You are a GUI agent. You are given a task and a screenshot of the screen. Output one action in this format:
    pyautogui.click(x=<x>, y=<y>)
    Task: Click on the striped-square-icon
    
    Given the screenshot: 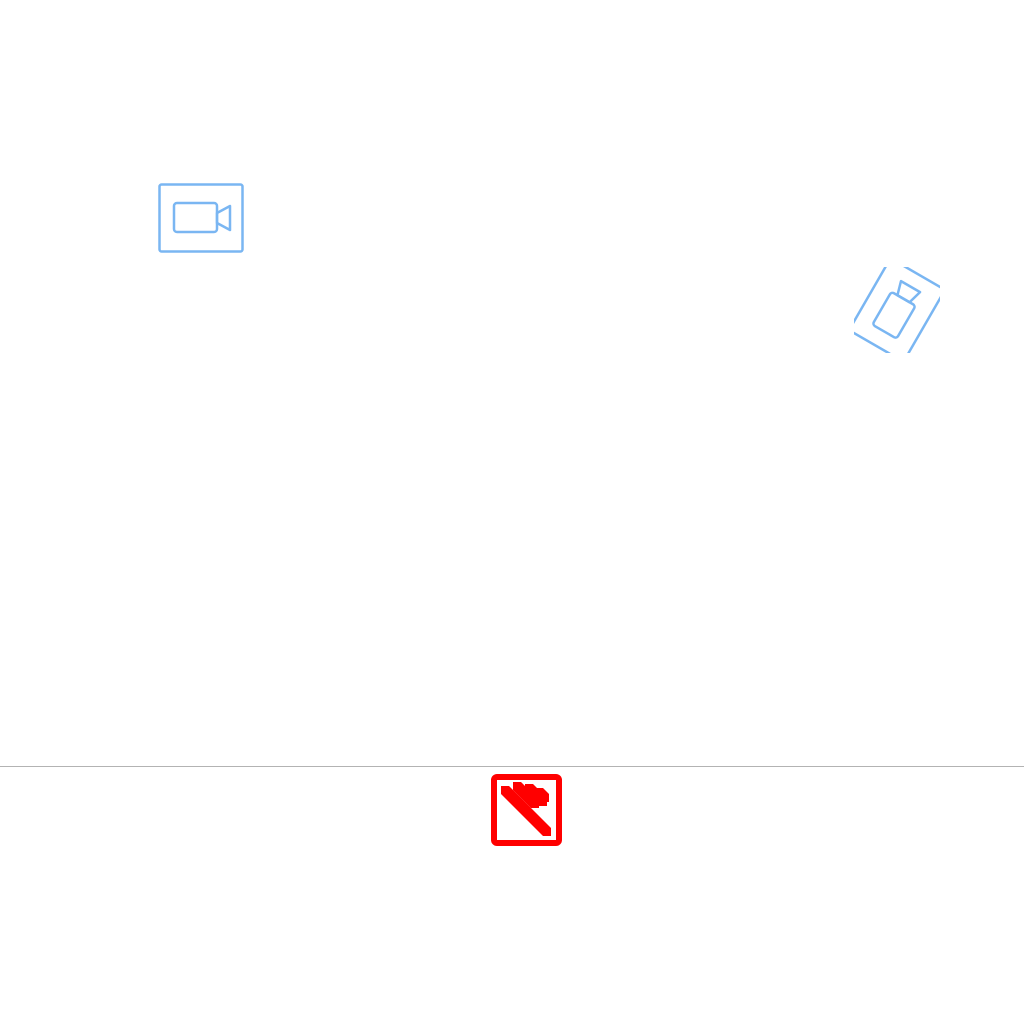 What is the action you would take?
    pyautogui.click(x=526, y=810)
    